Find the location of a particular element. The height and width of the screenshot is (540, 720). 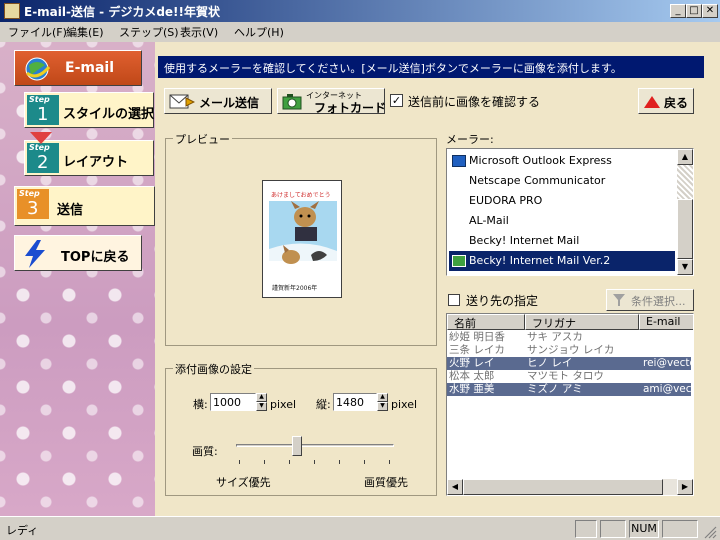

cell-kana: マツモト タロウ is located at coordinates (565, 376).